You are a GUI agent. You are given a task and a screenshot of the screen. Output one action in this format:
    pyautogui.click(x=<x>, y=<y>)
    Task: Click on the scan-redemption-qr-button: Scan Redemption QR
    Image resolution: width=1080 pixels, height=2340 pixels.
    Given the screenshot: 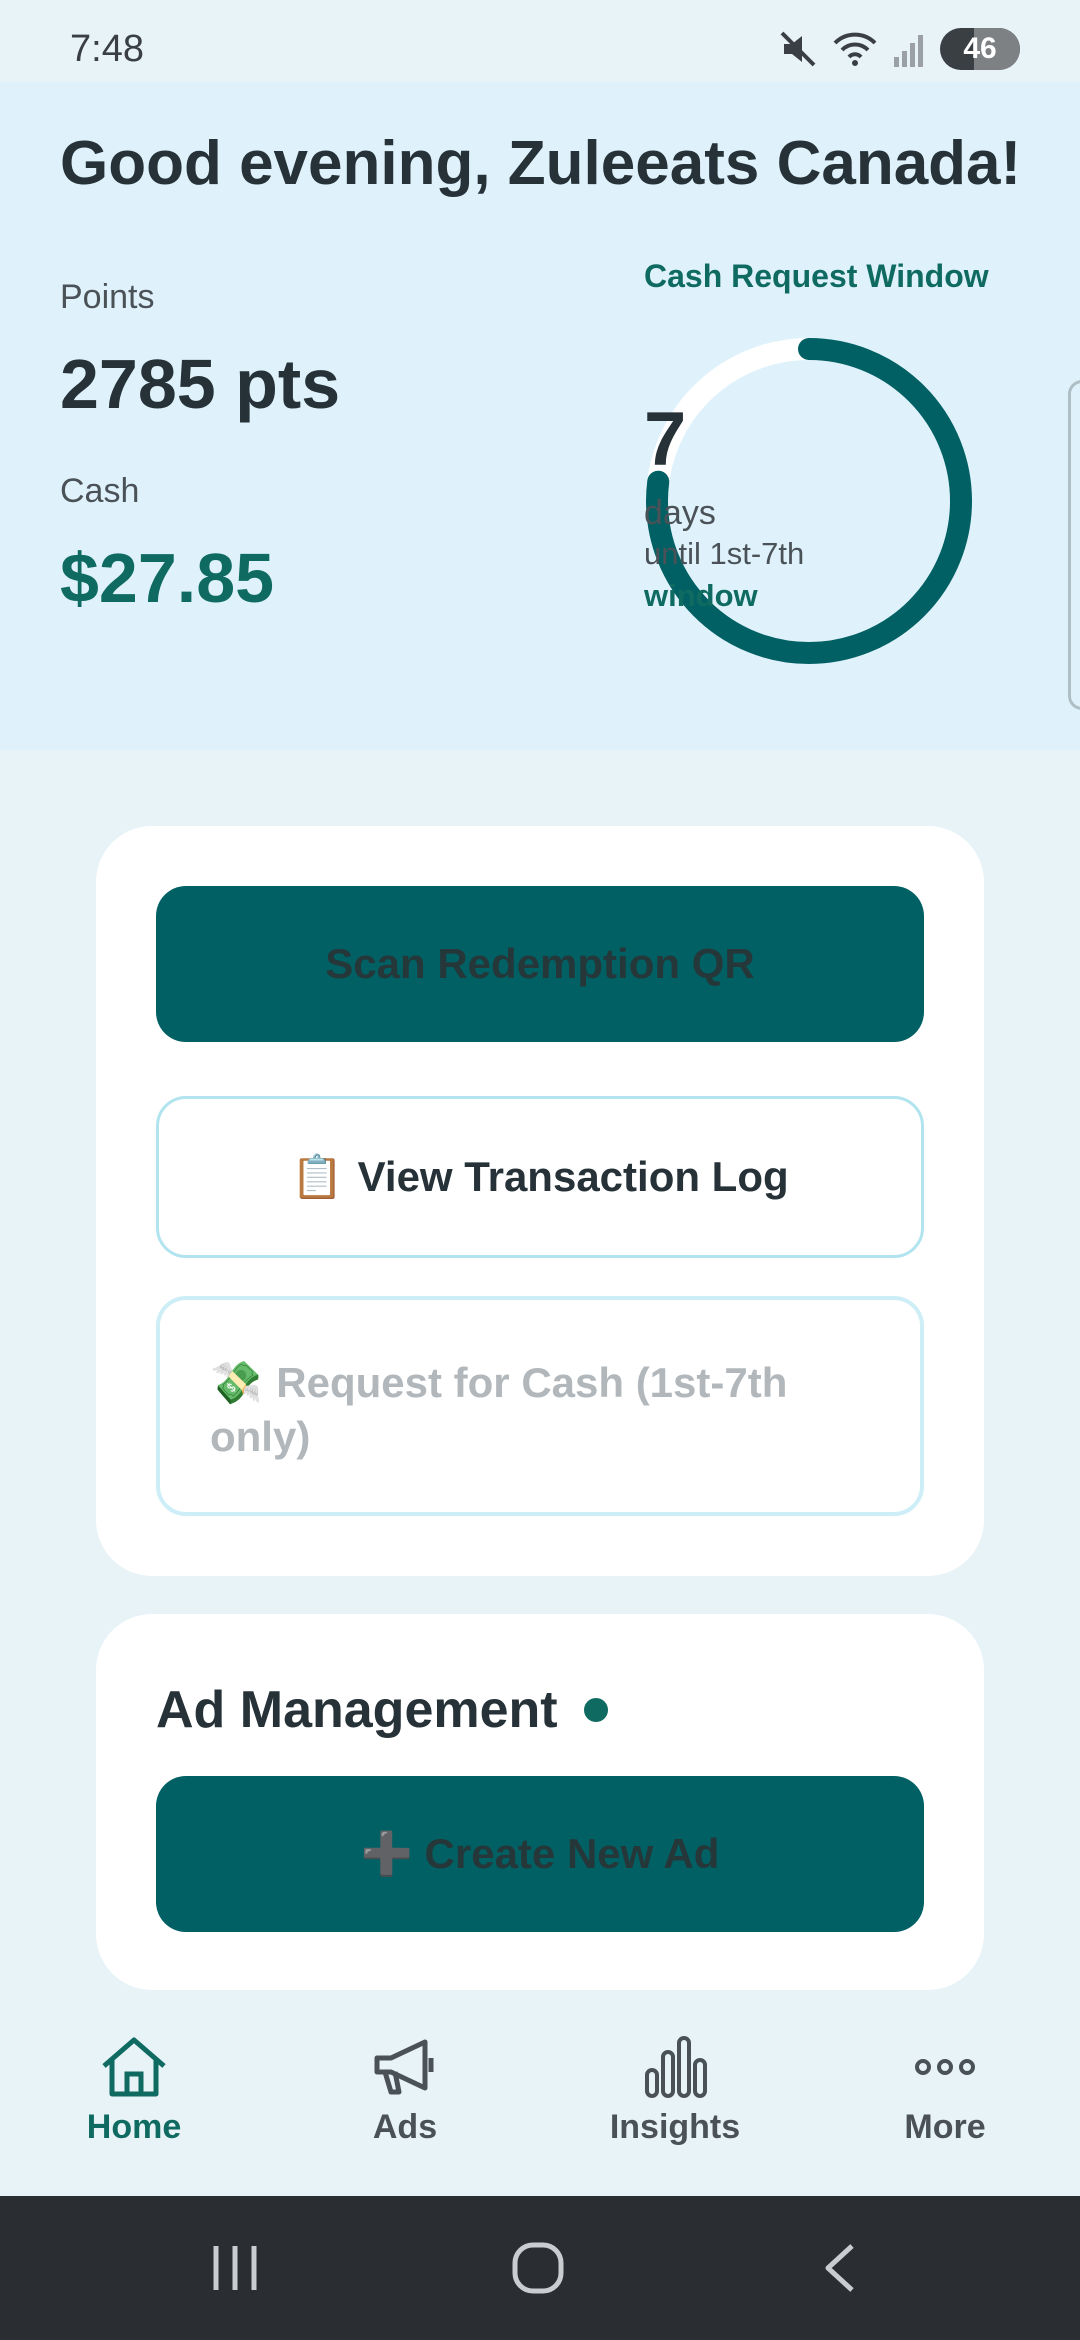 What is the action you would take?
    pyautogui.click(x=540, y=964)
    